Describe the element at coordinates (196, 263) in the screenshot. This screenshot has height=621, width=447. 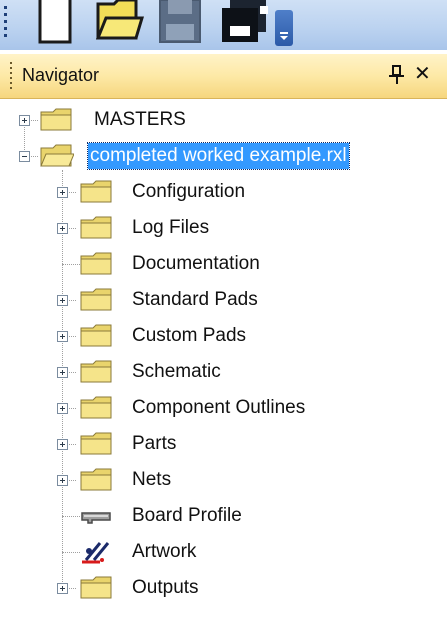
I see `tree-node-label: Documentation` at that location.